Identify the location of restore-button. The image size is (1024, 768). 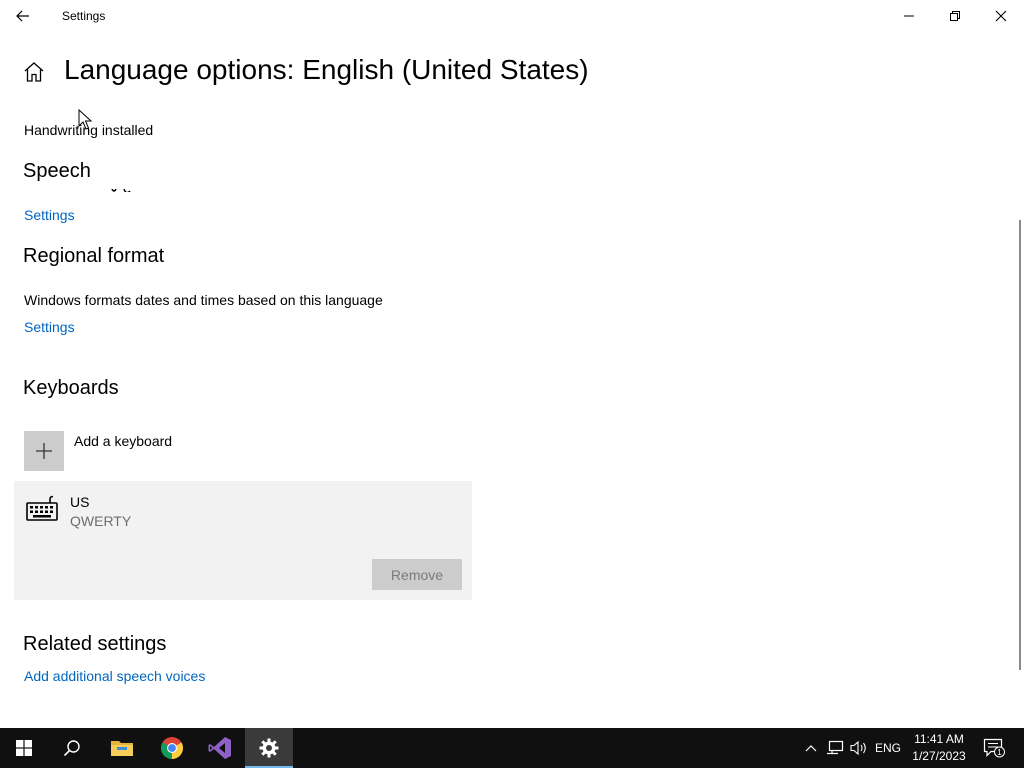
(955, 16).